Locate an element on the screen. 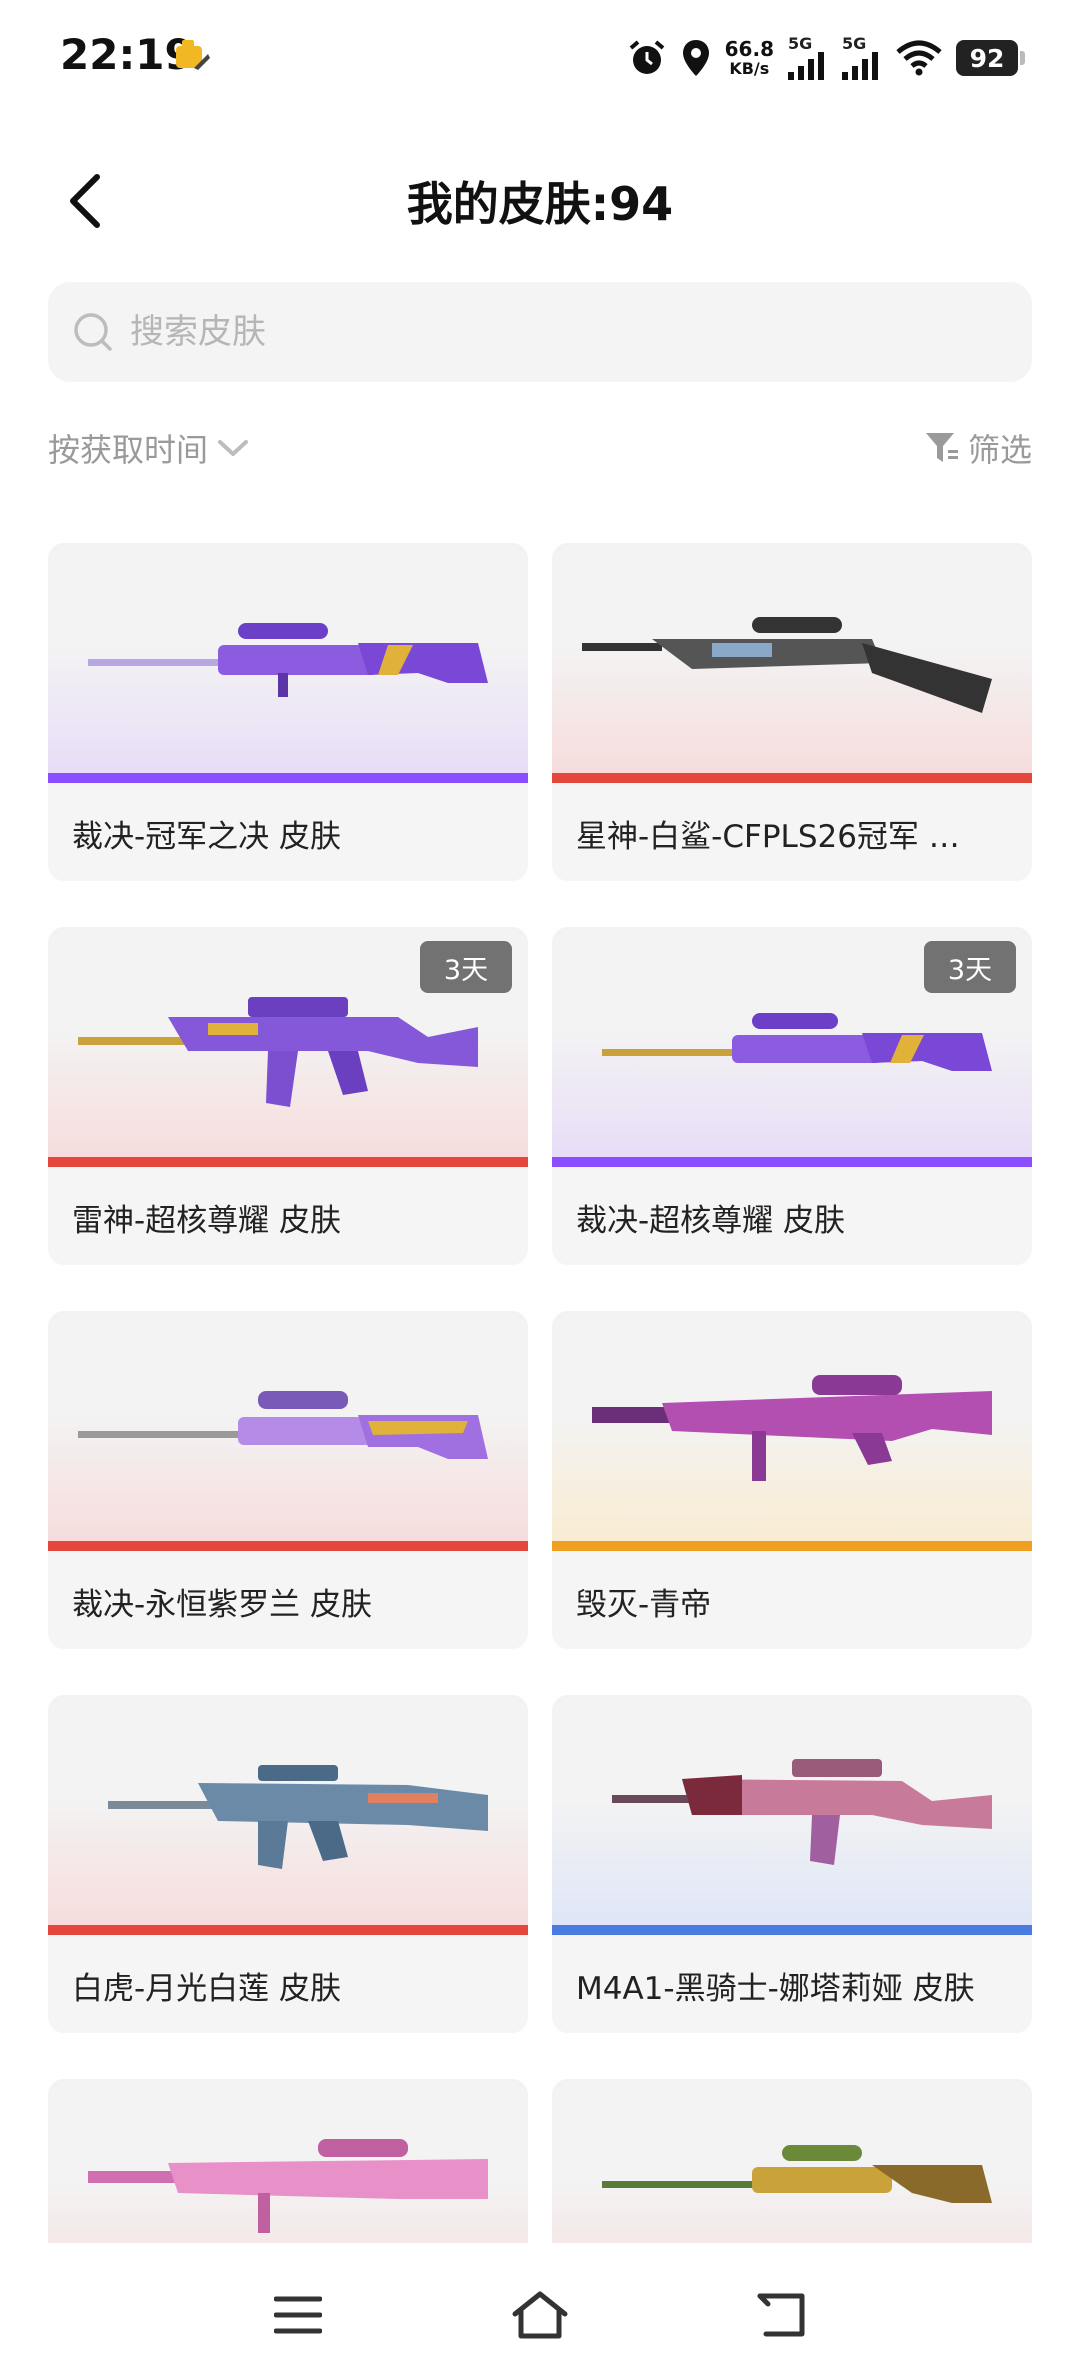 Image resolution: width=1080 pixels, height=2376 pixels. skin-card: 3天 裁决-超核尊耀 皮肤 is located at coordinates (792, 1096).